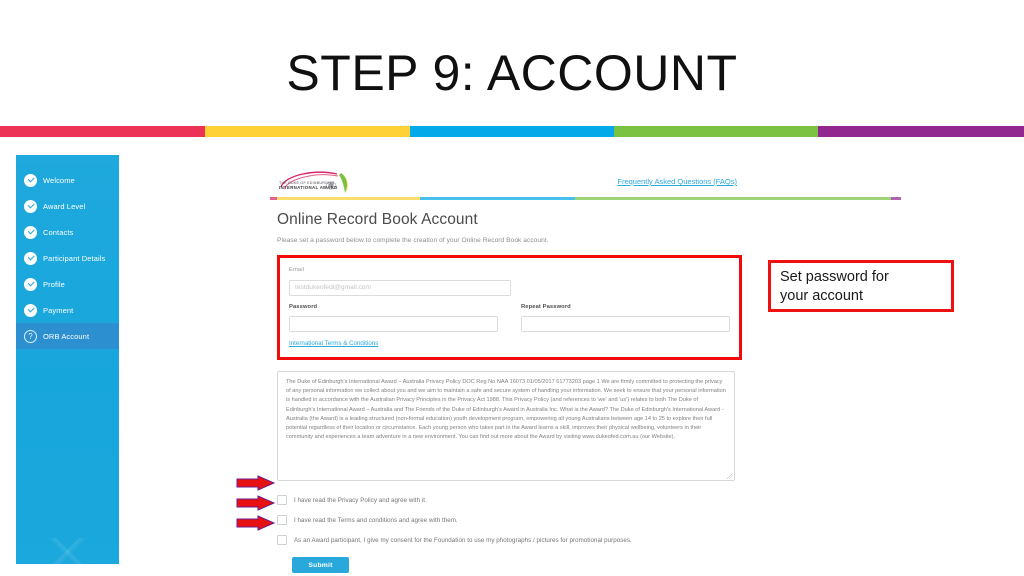 The height and width of the screenshot is (576, 1024). I want to click on checkbox-privacy-policy, so click(282, 500).